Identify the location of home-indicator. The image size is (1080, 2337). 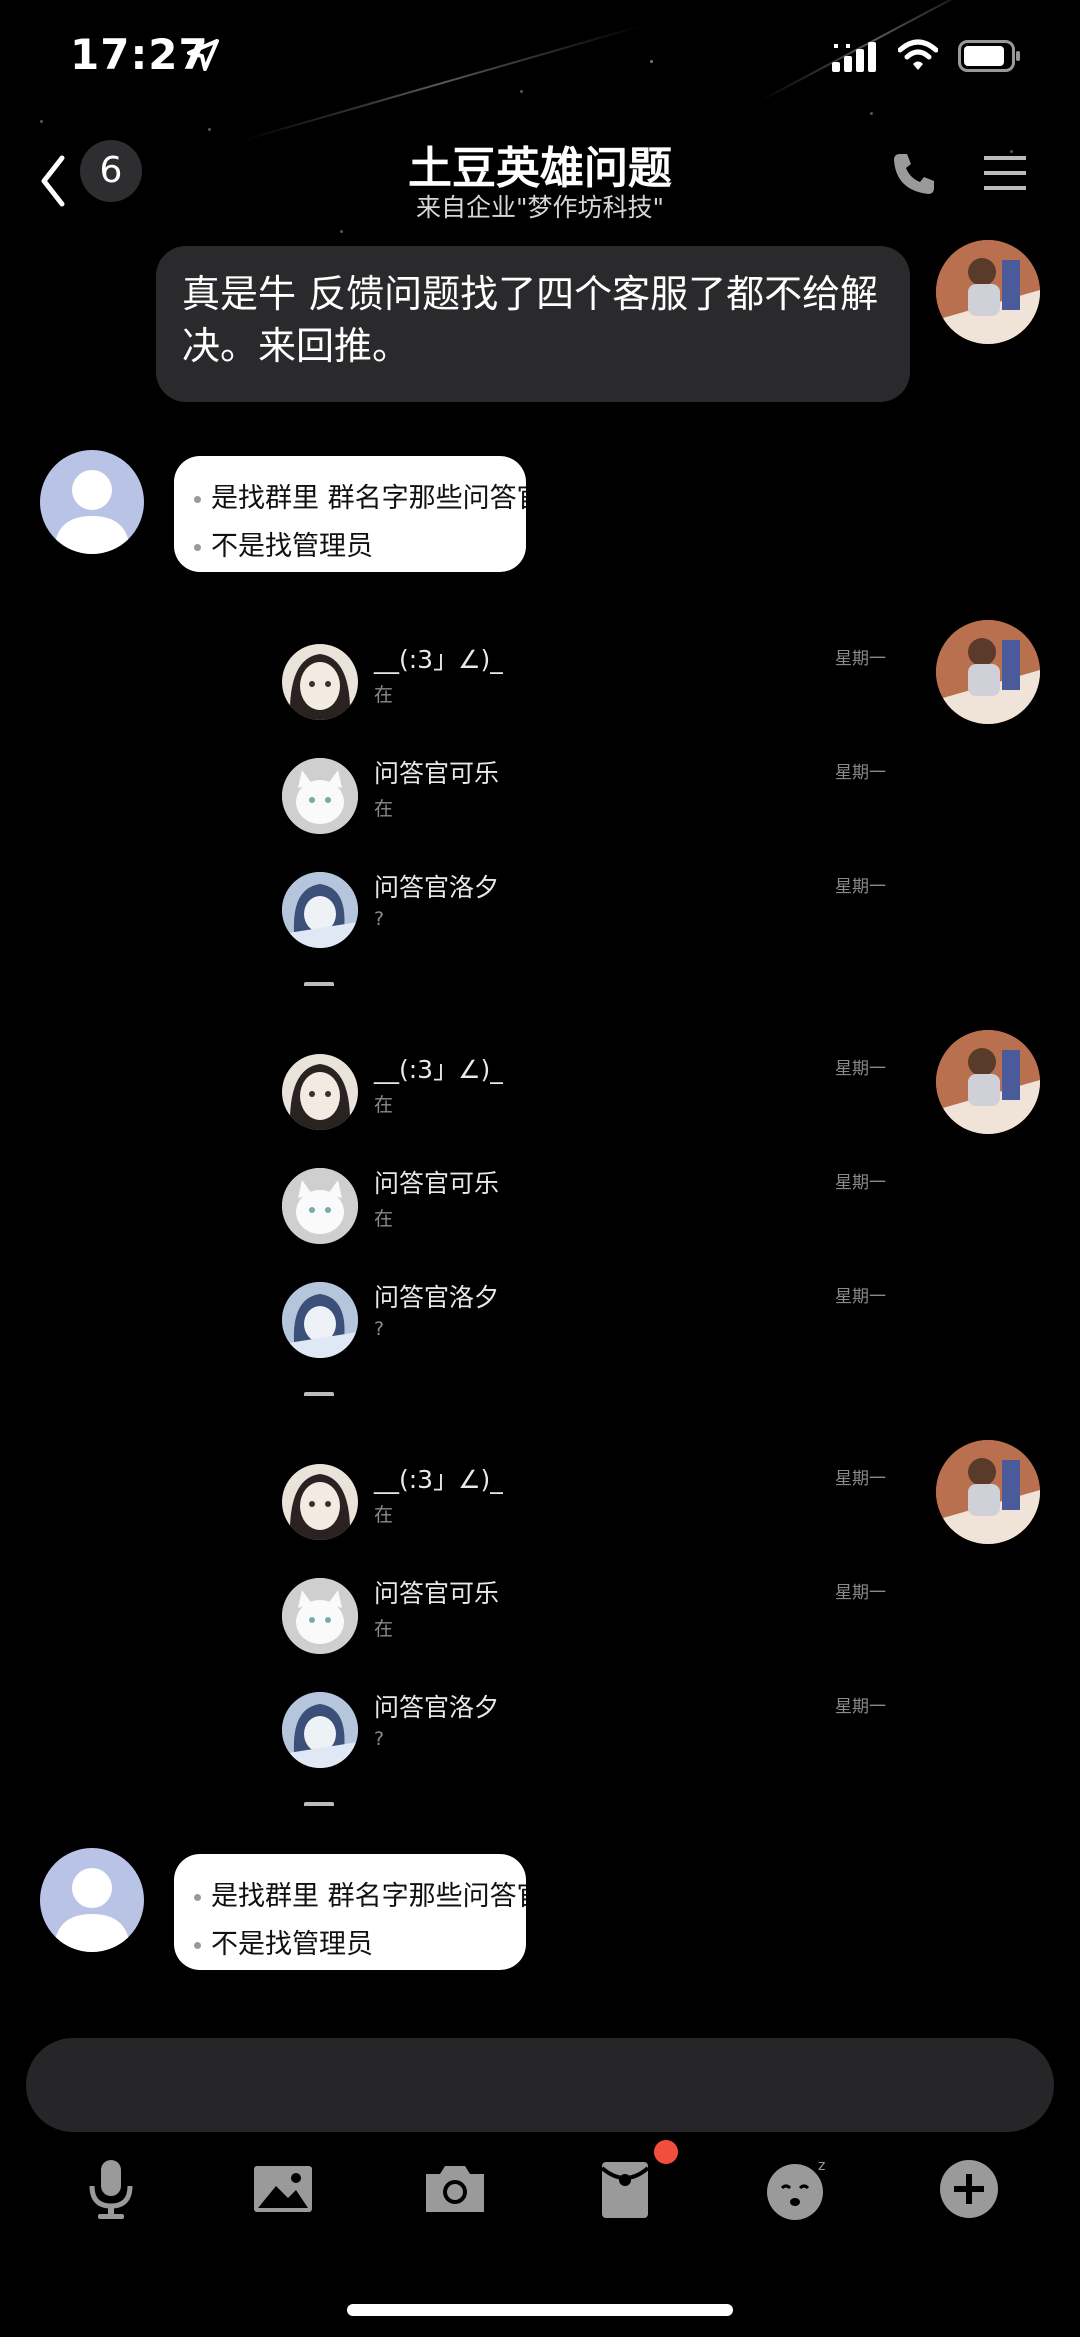
(540, 2310).